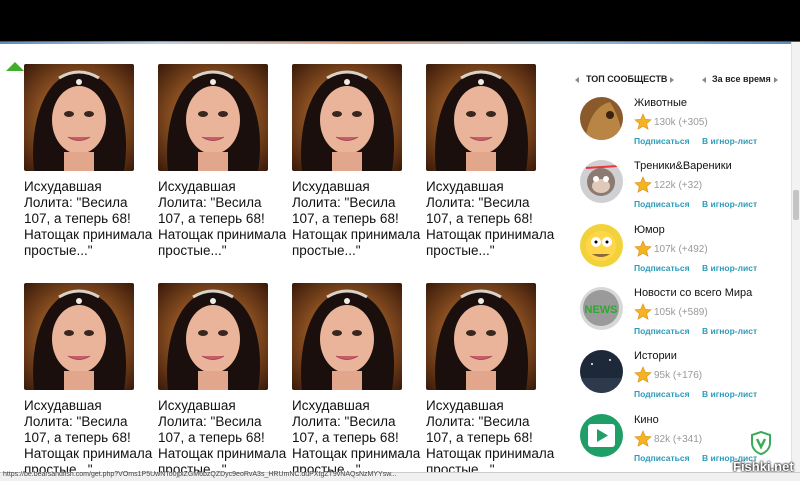  Describe the element at coordinates (649, 230) in the screenshot. I see `community-name: Юмор` at that location.